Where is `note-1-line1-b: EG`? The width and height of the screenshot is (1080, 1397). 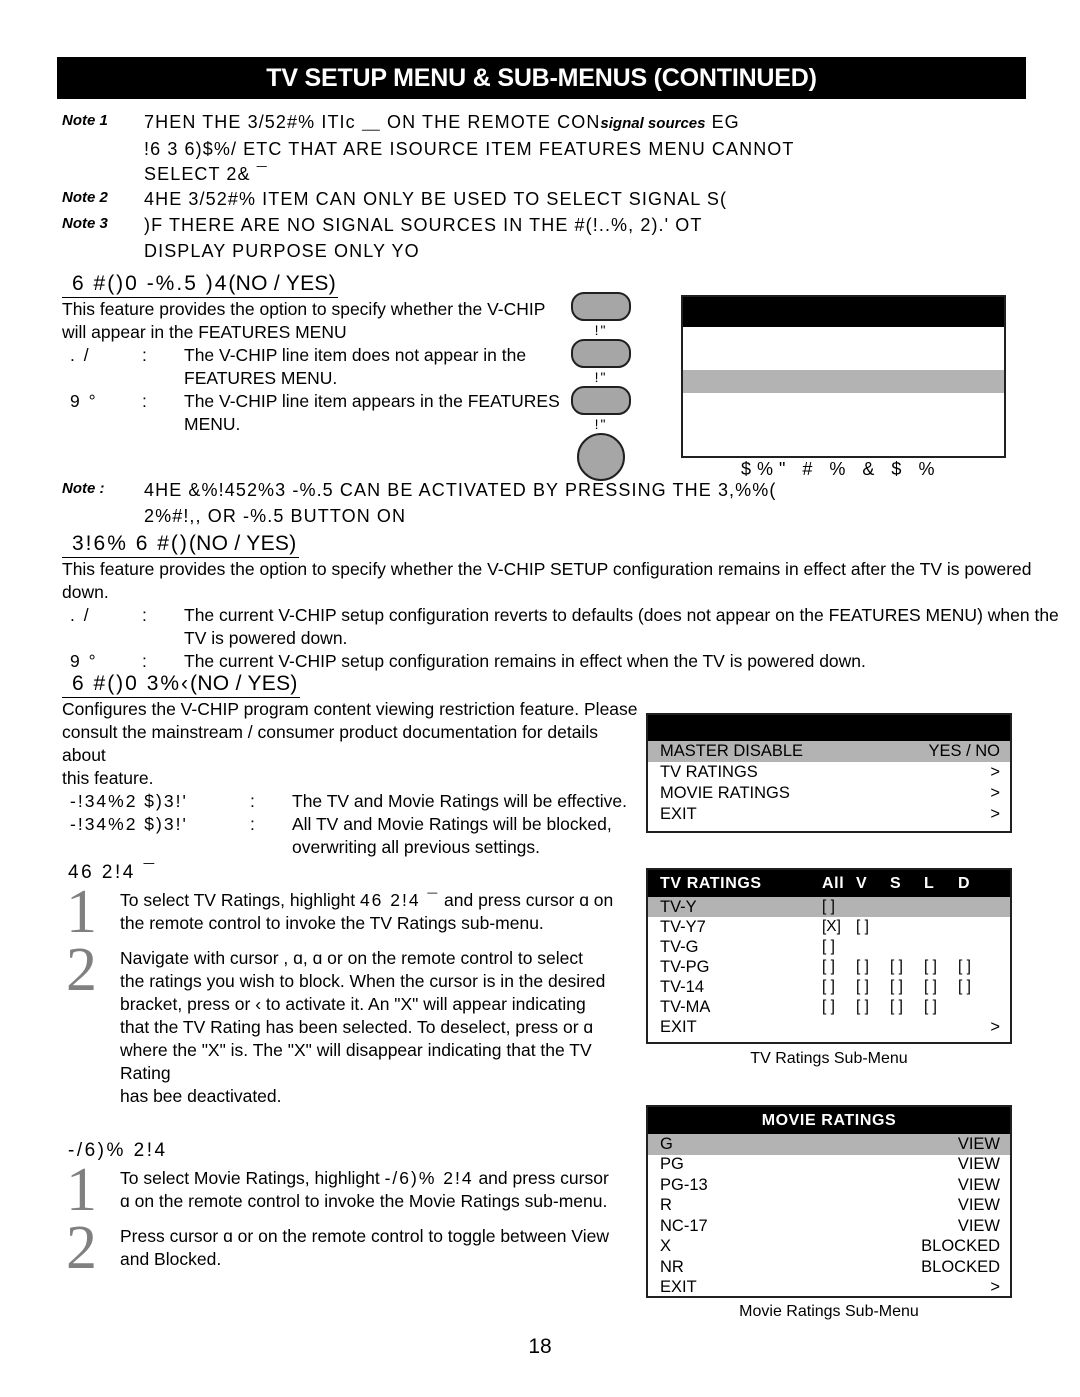
note-1-line1-b: EG is located at coordinates (722, 122).